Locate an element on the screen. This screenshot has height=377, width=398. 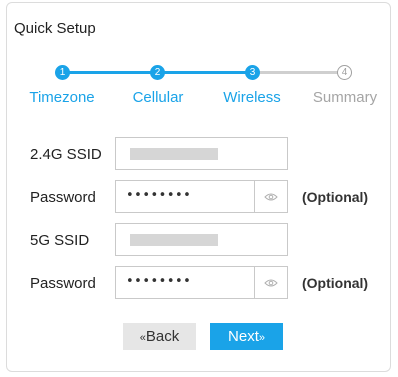
password-5-value: •••••••• is located at coordinates (159, 281).